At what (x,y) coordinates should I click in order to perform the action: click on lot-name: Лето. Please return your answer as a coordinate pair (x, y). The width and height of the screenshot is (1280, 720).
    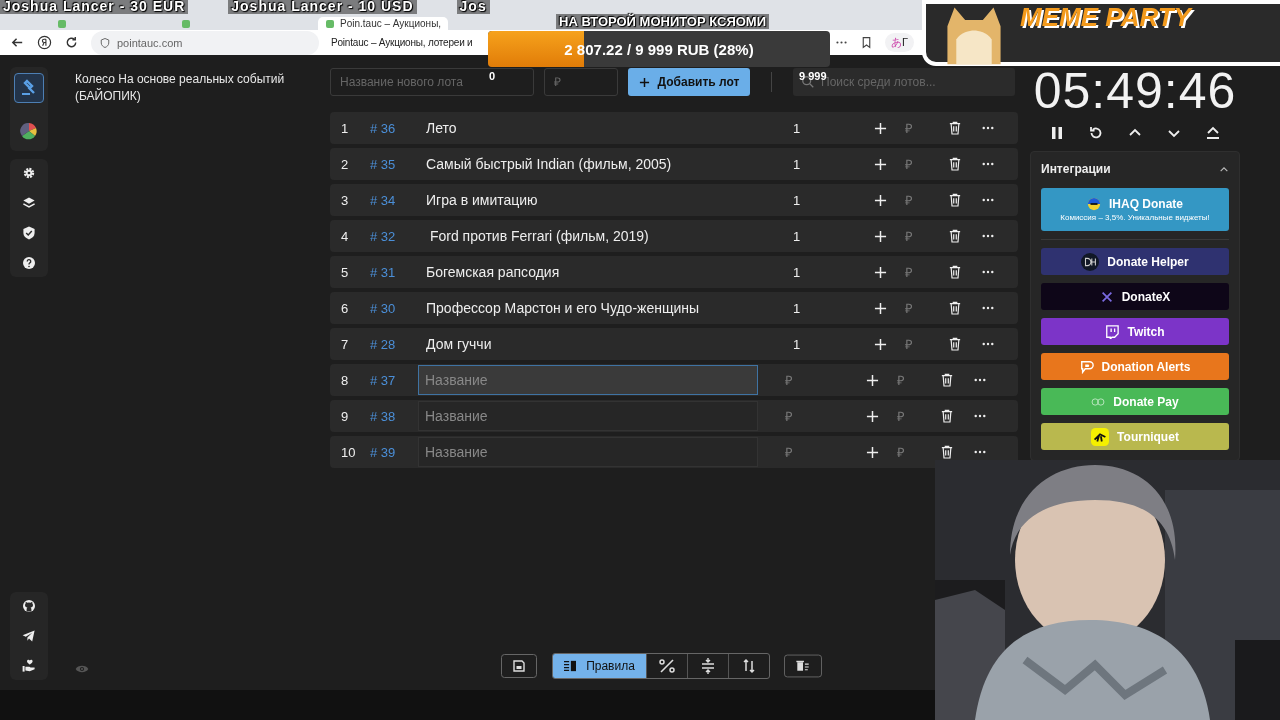
    Looking at the image, I should click on (592, 128).